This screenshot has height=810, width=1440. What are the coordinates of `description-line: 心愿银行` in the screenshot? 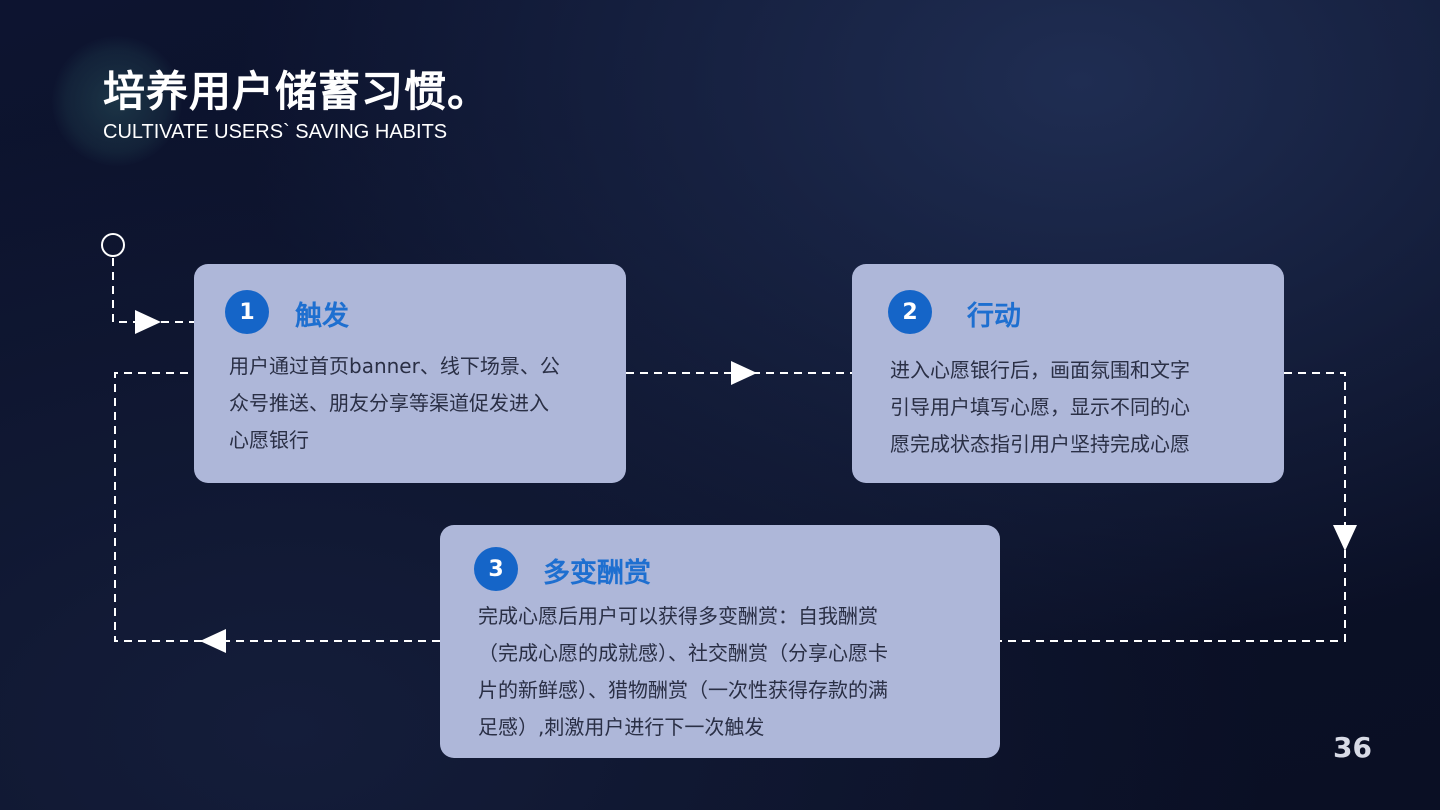 It's located at (269, 440).